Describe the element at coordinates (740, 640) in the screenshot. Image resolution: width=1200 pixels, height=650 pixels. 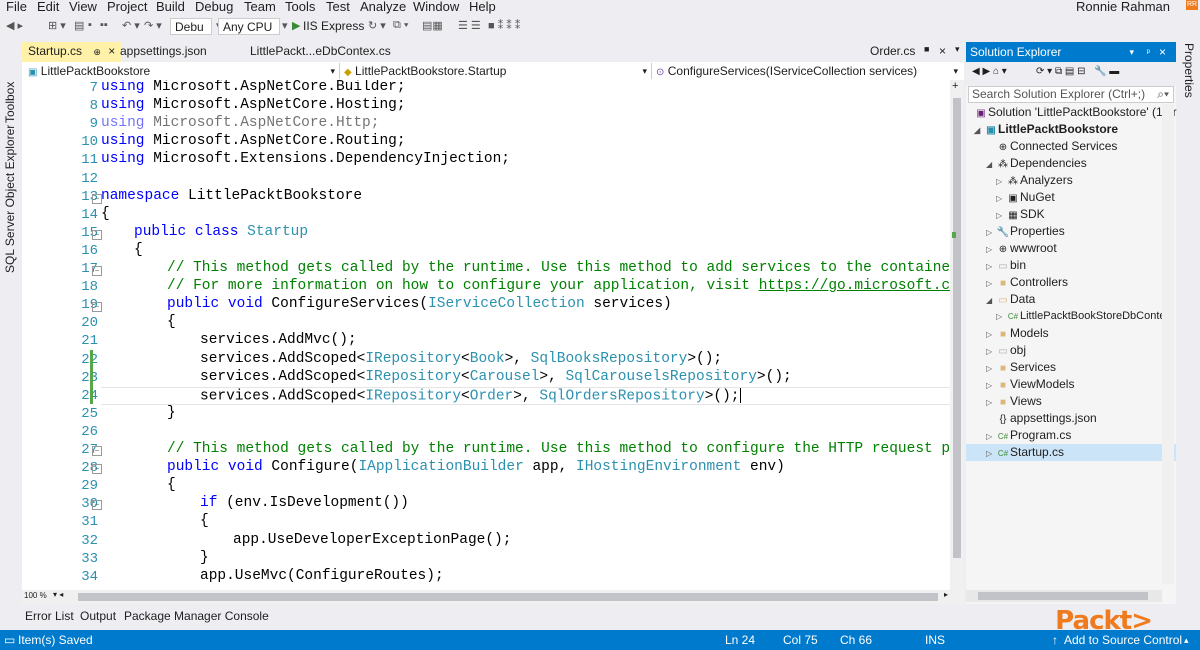
I see `status-line: Ln 24` at that location.